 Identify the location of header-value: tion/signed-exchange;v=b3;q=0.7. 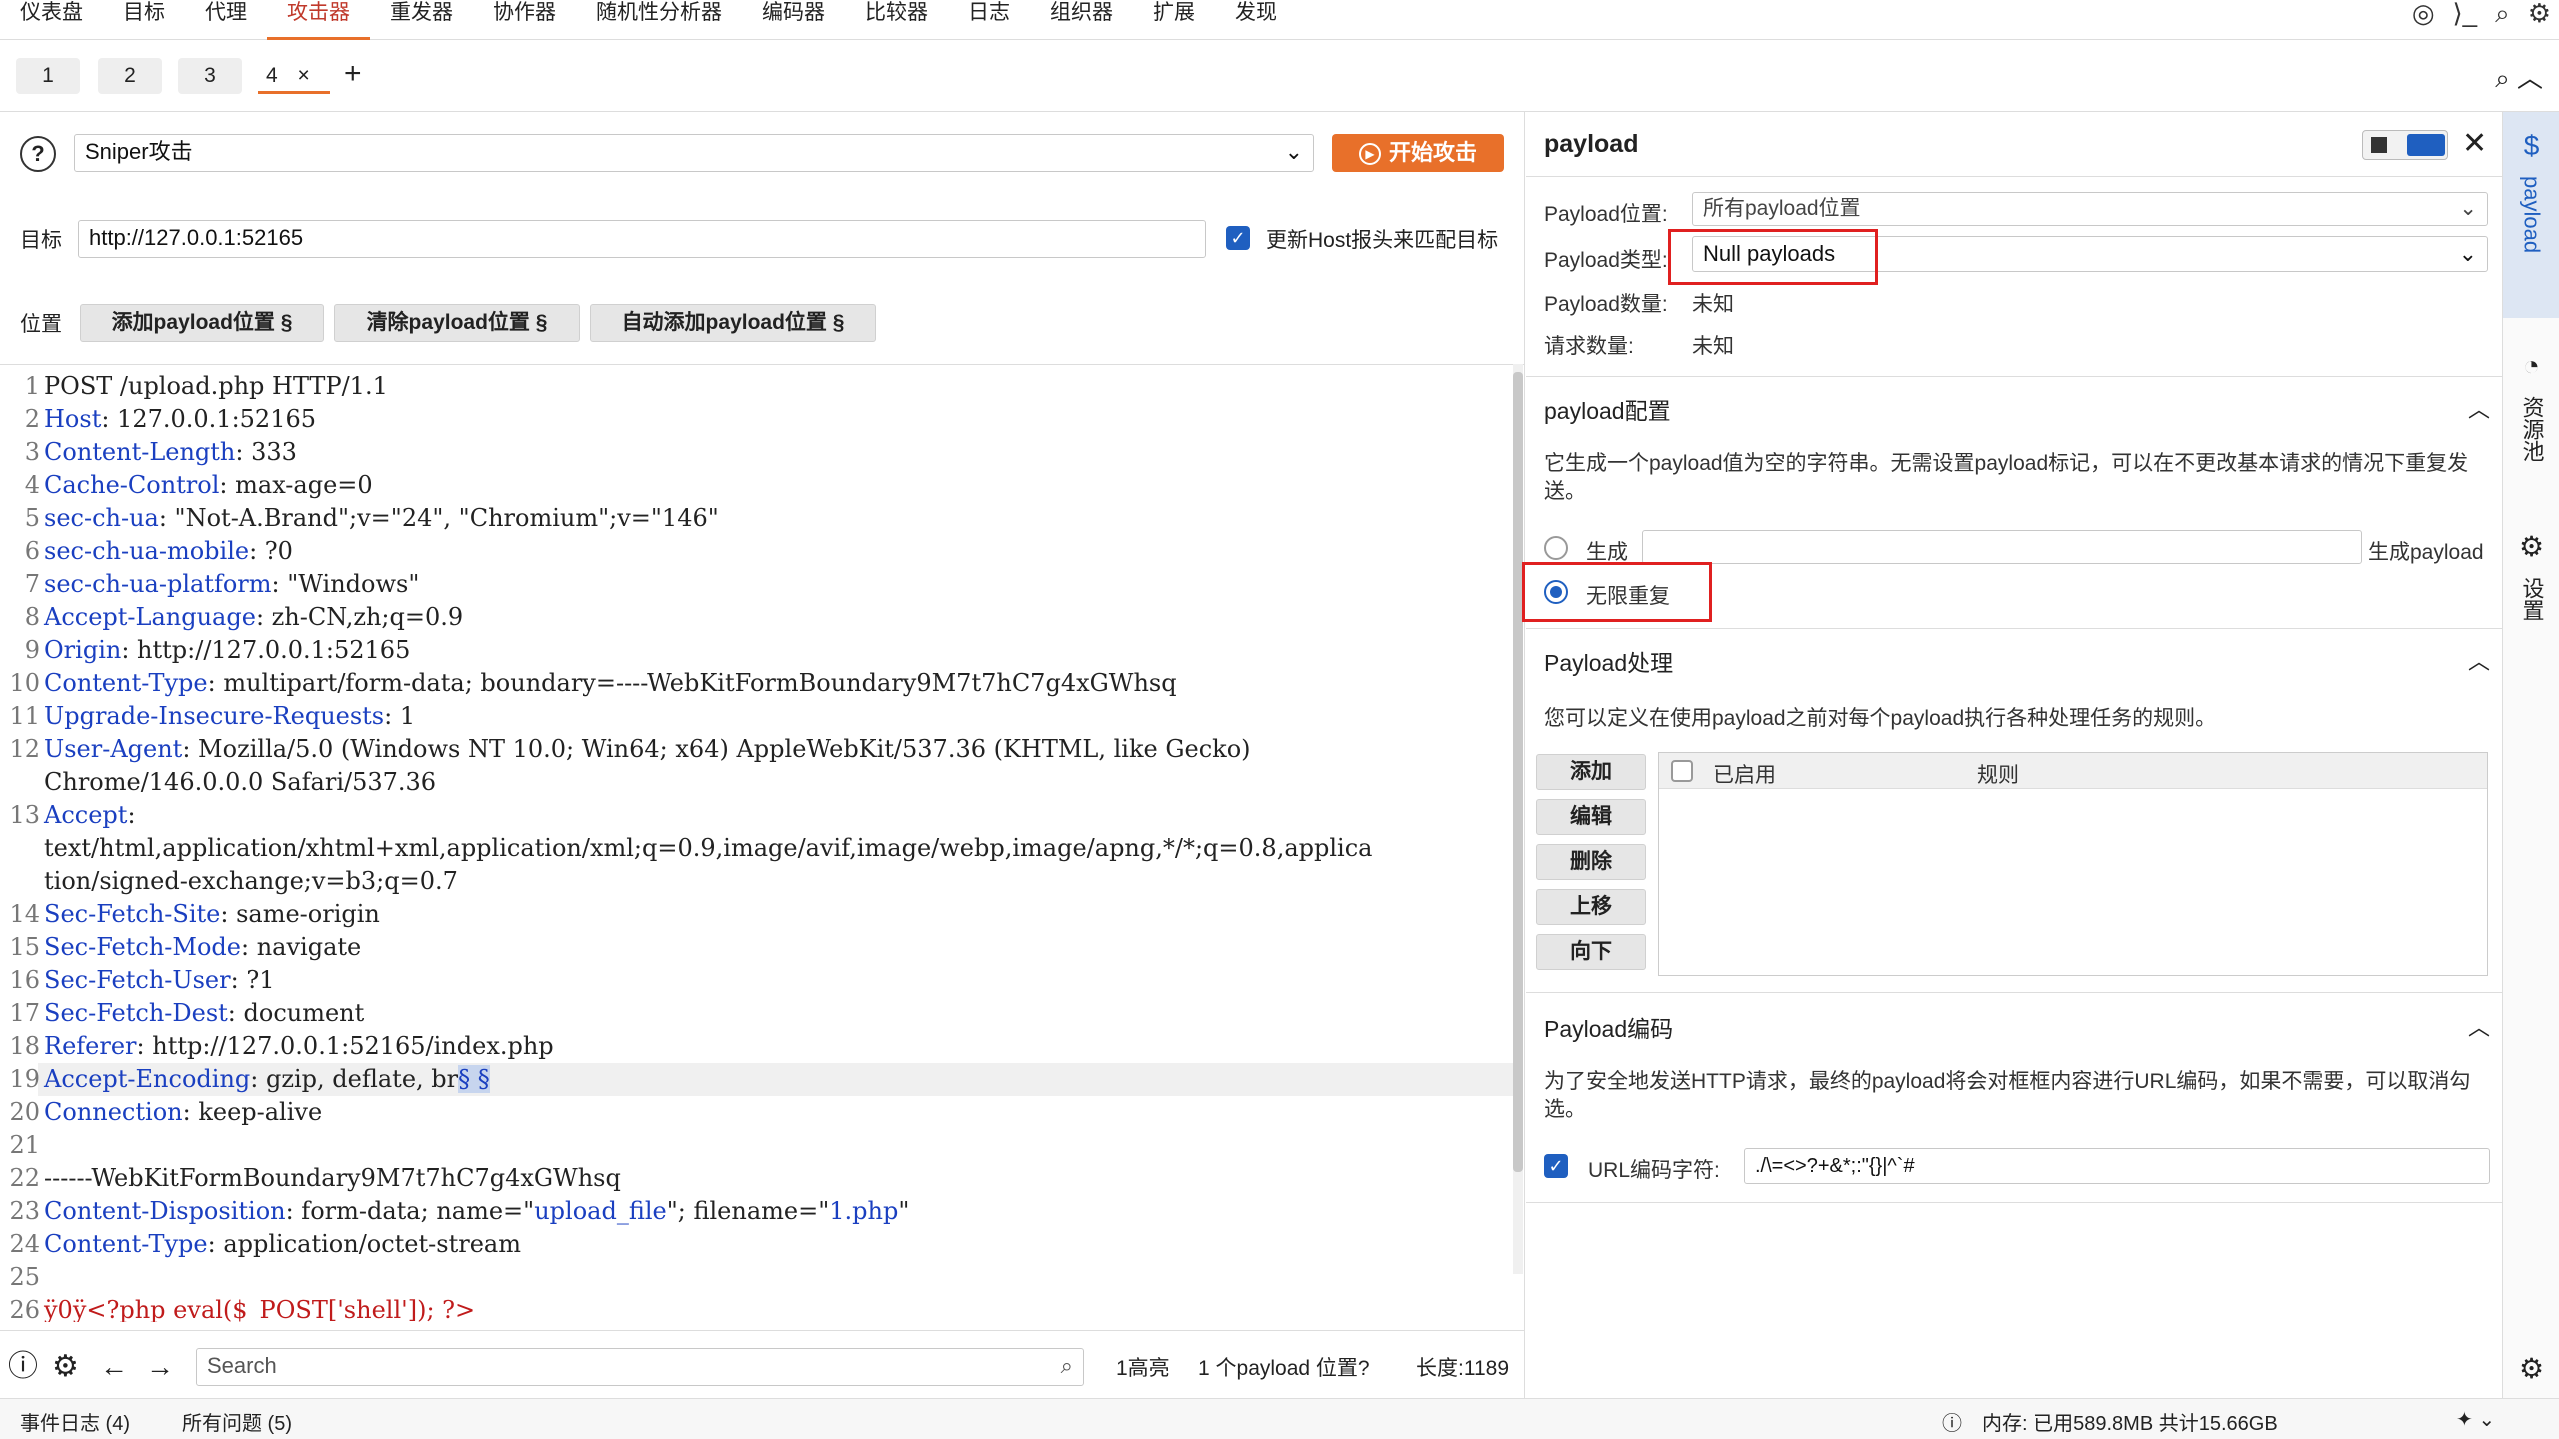
(251, 881).